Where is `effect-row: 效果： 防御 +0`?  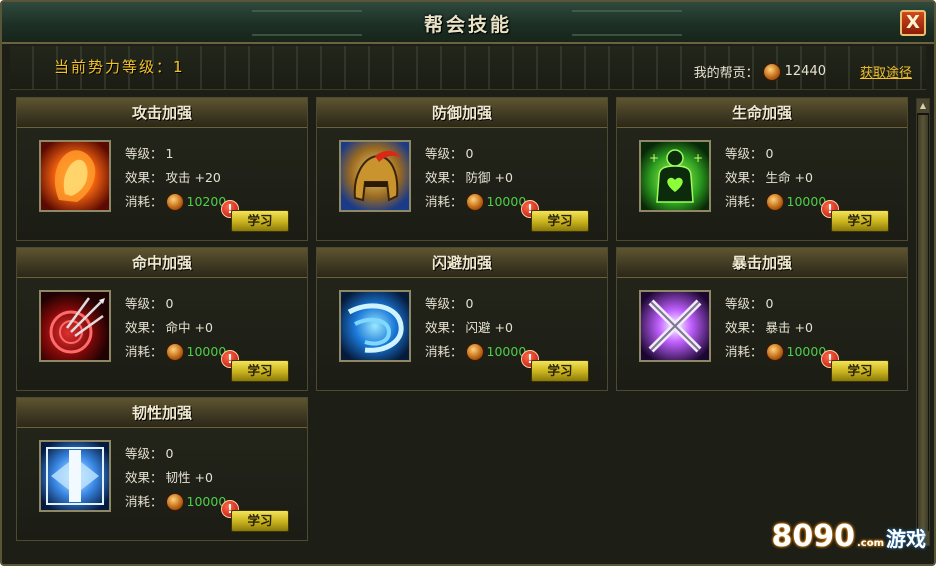 effect-row: 效果： 防御 +0 is located at coordinates (475, 178).